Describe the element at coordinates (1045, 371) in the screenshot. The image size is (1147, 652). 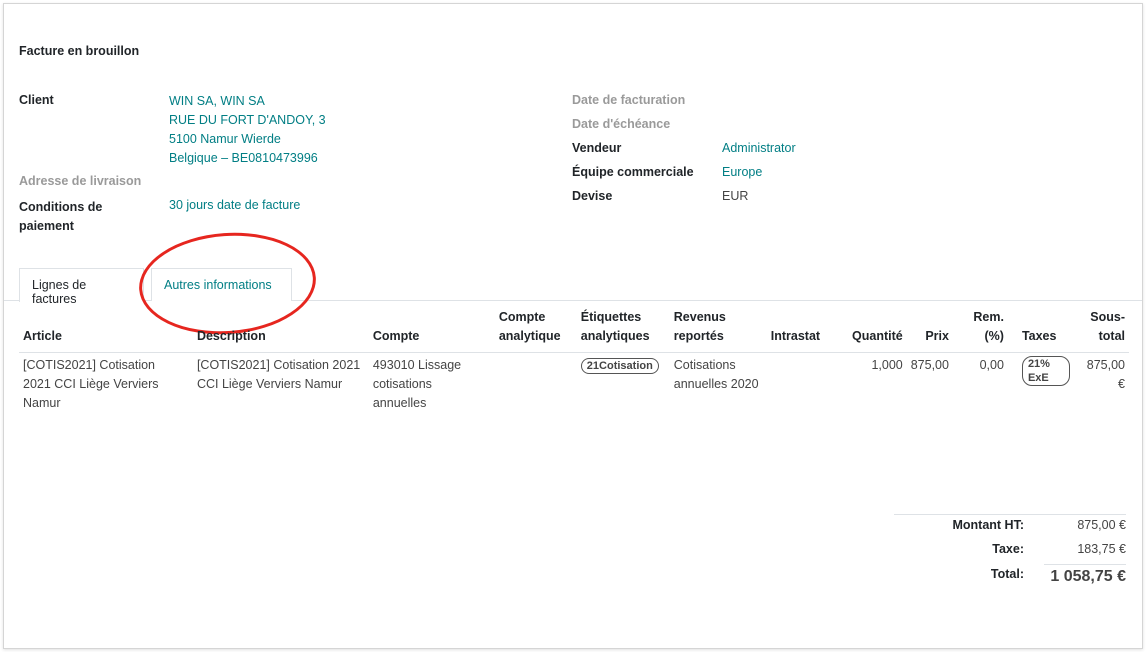
I see `tax-badge: 21% ExE` at that location.